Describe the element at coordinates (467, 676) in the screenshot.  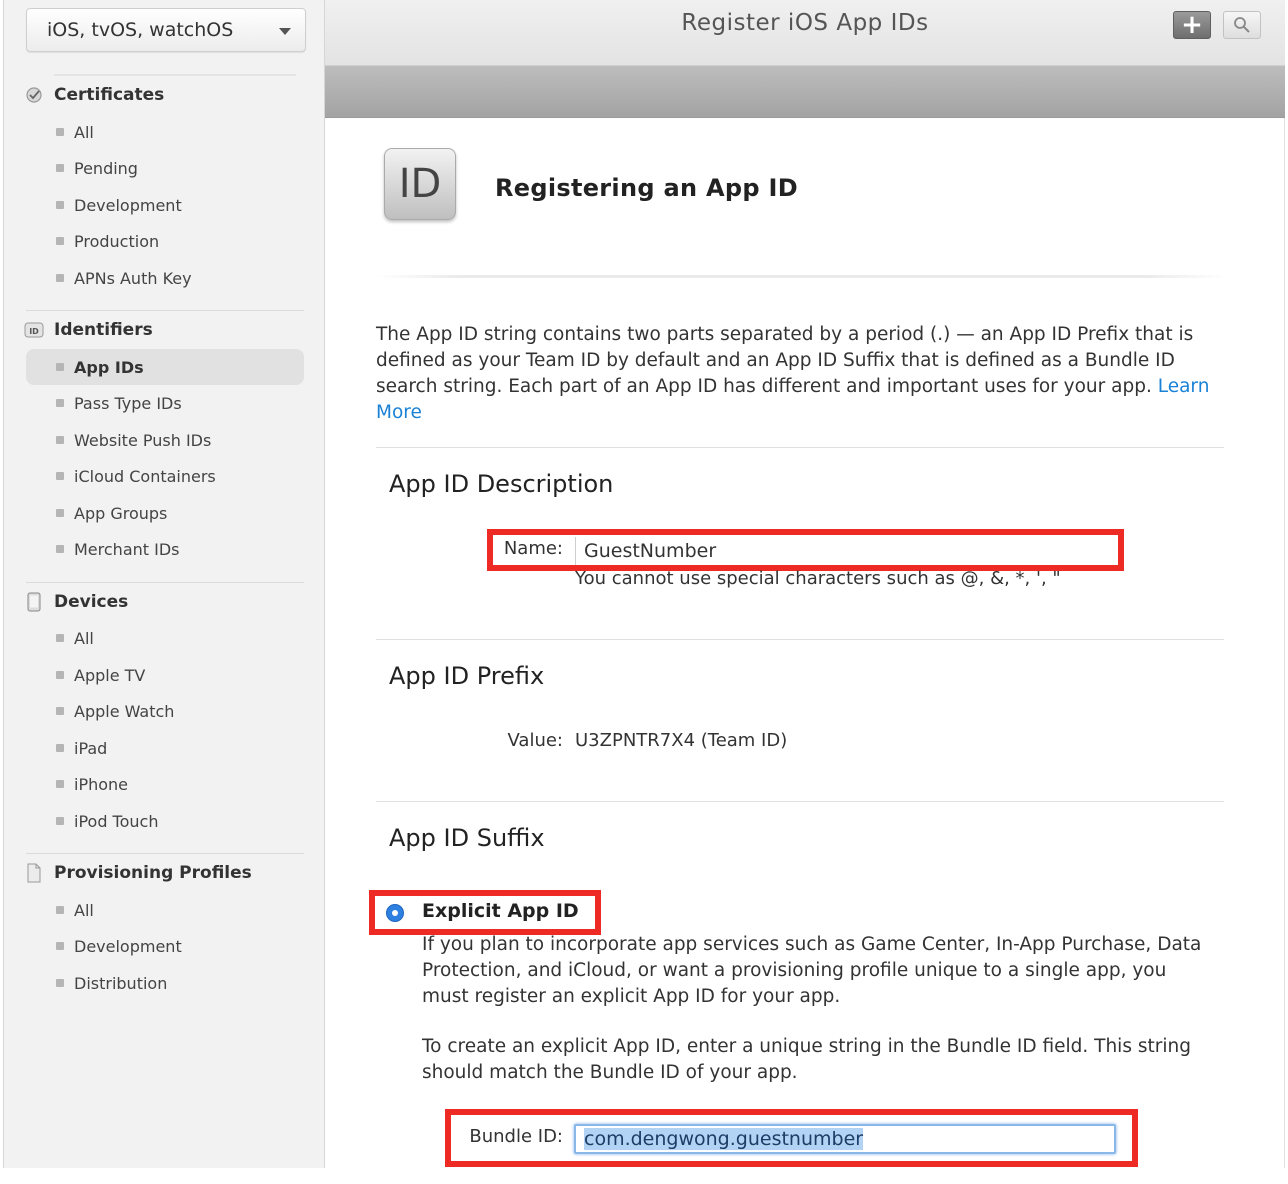
I see `section-title-prefix: App ID Prefix` at that location.